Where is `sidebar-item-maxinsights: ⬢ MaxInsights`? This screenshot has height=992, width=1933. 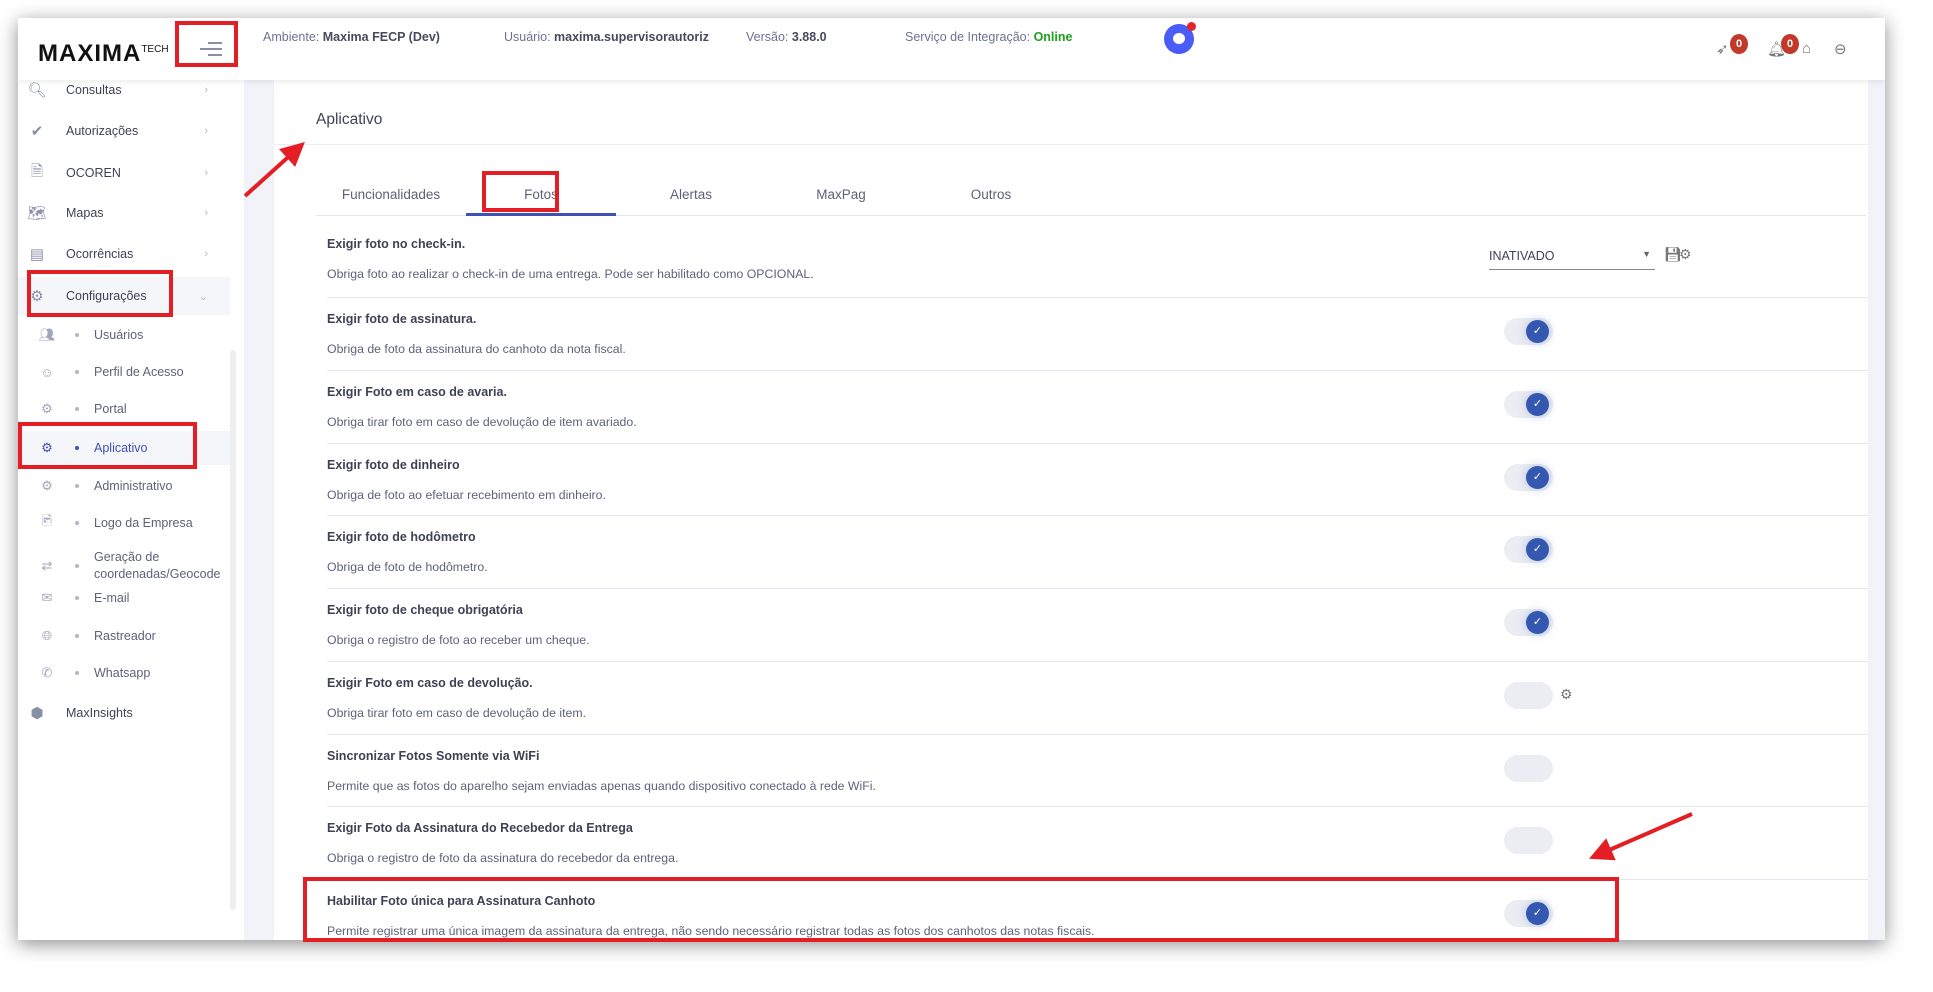
sidebar-item-maxinsights: ⬢ MaxInsights is located at coordinates (124, 713).